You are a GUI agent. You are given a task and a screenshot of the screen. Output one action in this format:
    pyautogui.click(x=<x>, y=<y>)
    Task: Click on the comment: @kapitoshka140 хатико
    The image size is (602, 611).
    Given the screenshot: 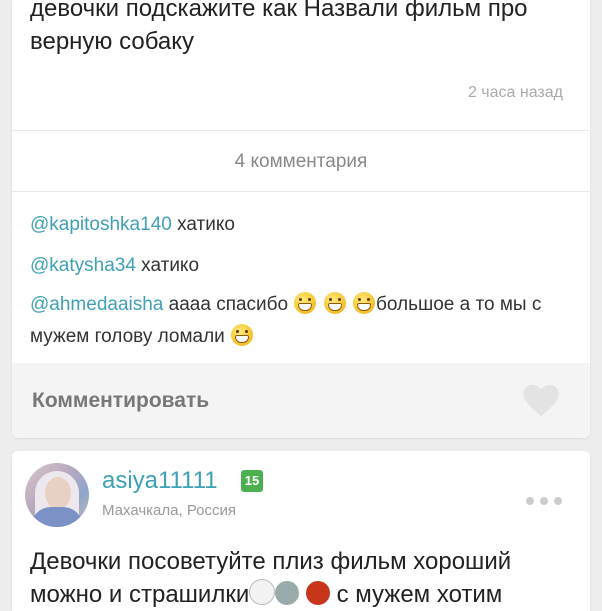 What is the action you would take?
    pyautogui.click(x=132, y=225)
    